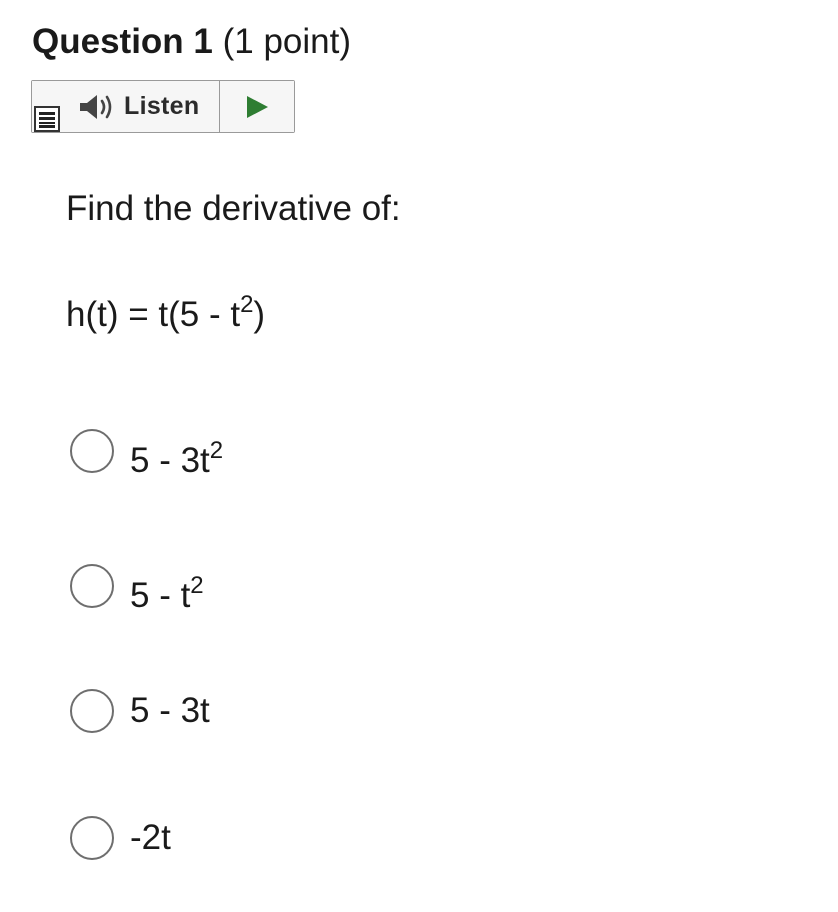 Image resolution: width=838 pixels, height=912 pixels. What do you see at coordinates (153, 314) in the screenshot?
I see `function-base: h(t) = t(5 - t` at bounding box center [153, 314].